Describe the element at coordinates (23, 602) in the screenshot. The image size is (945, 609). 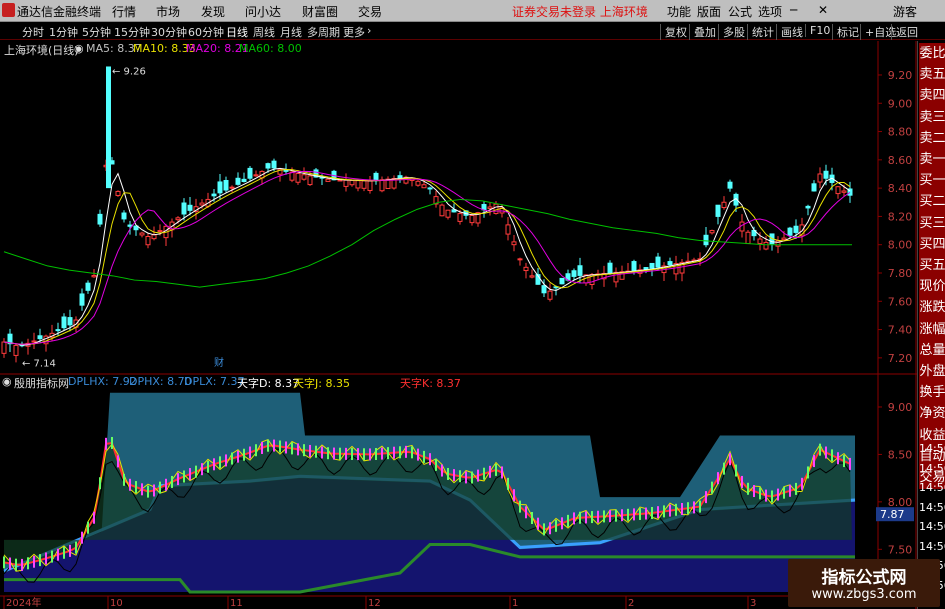
I see `x-tick-label: 2024年` at that location.